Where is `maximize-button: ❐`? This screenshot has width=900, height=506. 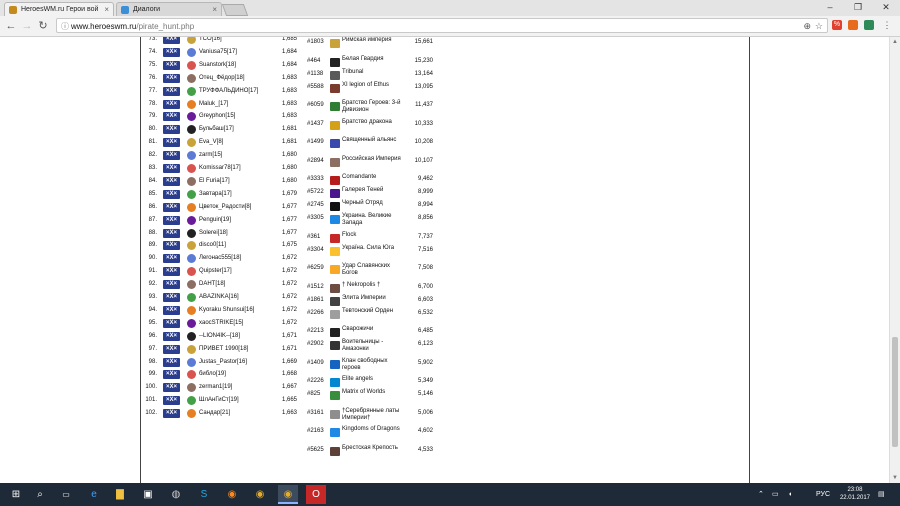
maximize-button: ❐ is located at coordinates (858, 7).